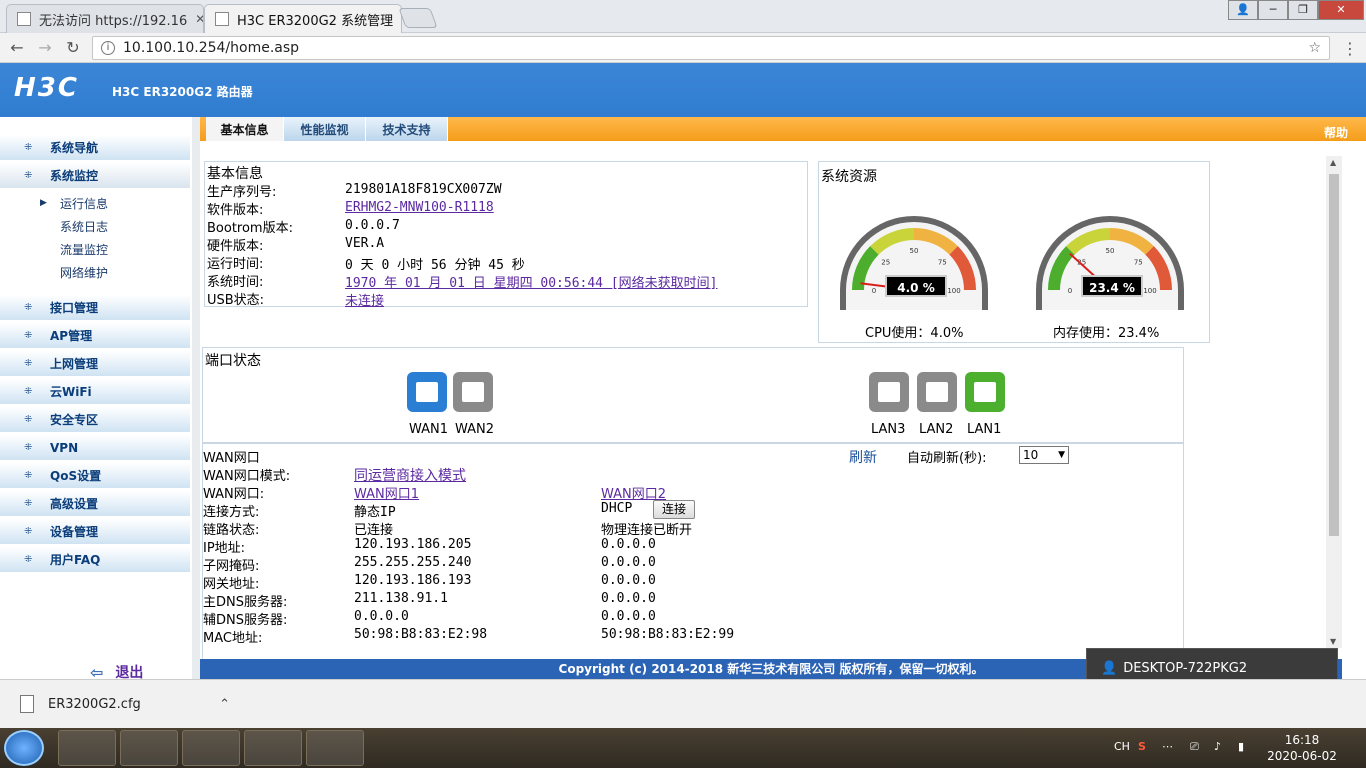 This screenshot has width=1366, height=768. I want to click on wan-port1-link: WAN网口1, so click(386, 492).